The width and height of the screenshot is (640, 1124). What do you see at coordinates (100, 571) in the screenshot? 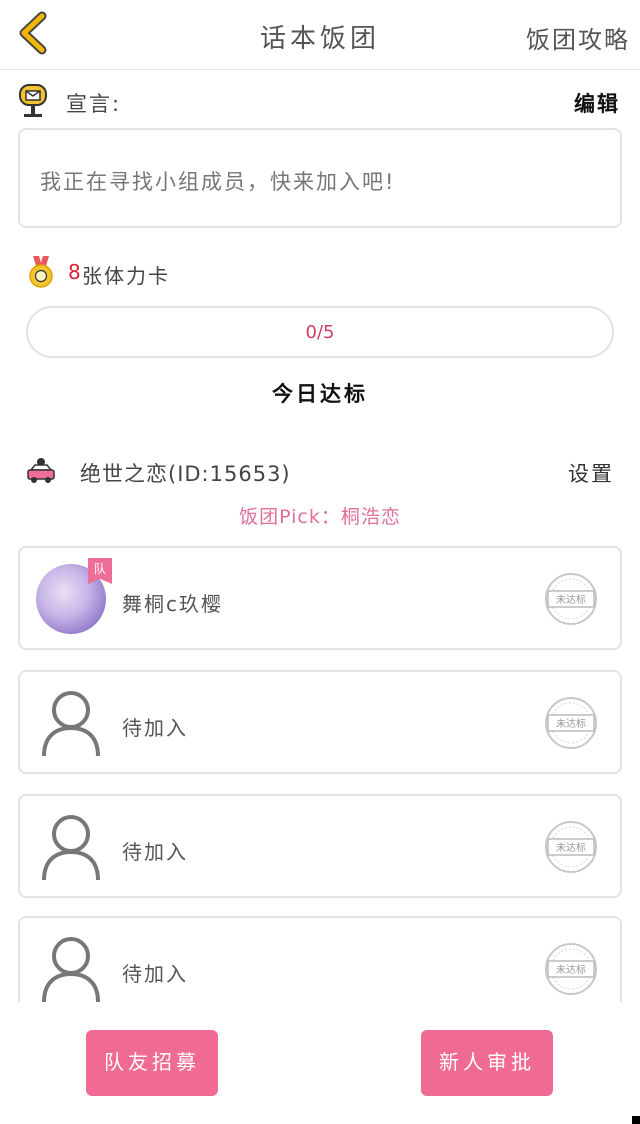
I see `captain-badge: 队` at bounding box center [100, 571].